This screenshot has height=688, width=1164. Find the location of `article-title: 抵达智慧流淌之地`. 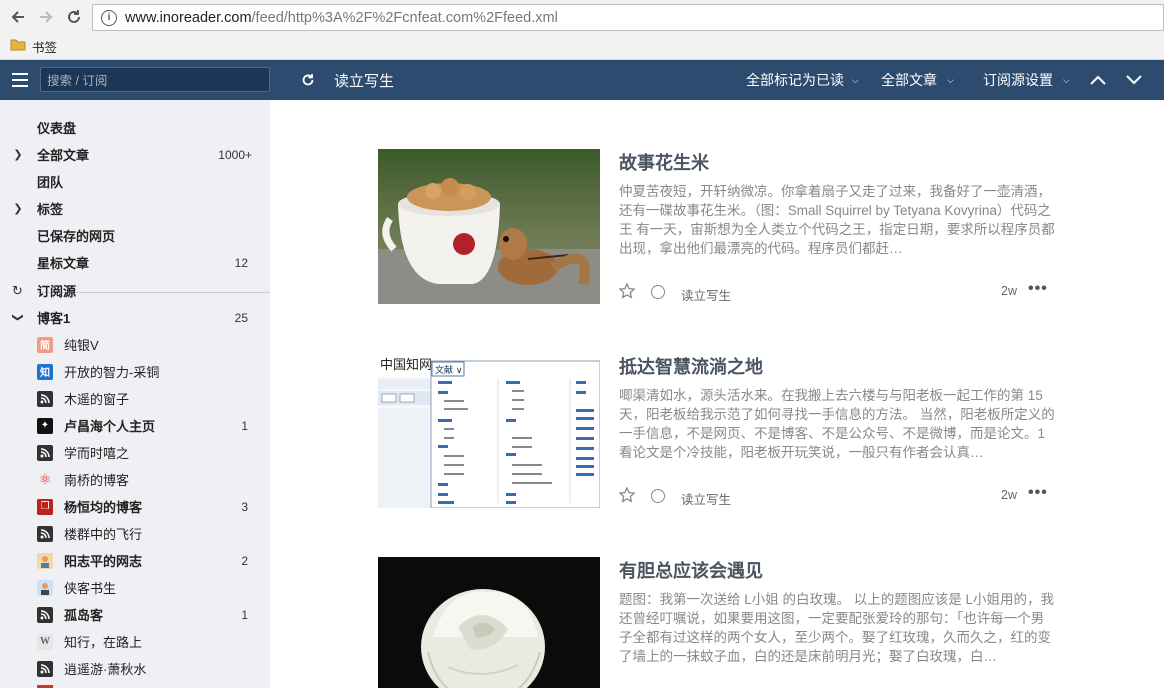

article-title: 抵达智慧流淌之地 is located at coordinates (691, 366).